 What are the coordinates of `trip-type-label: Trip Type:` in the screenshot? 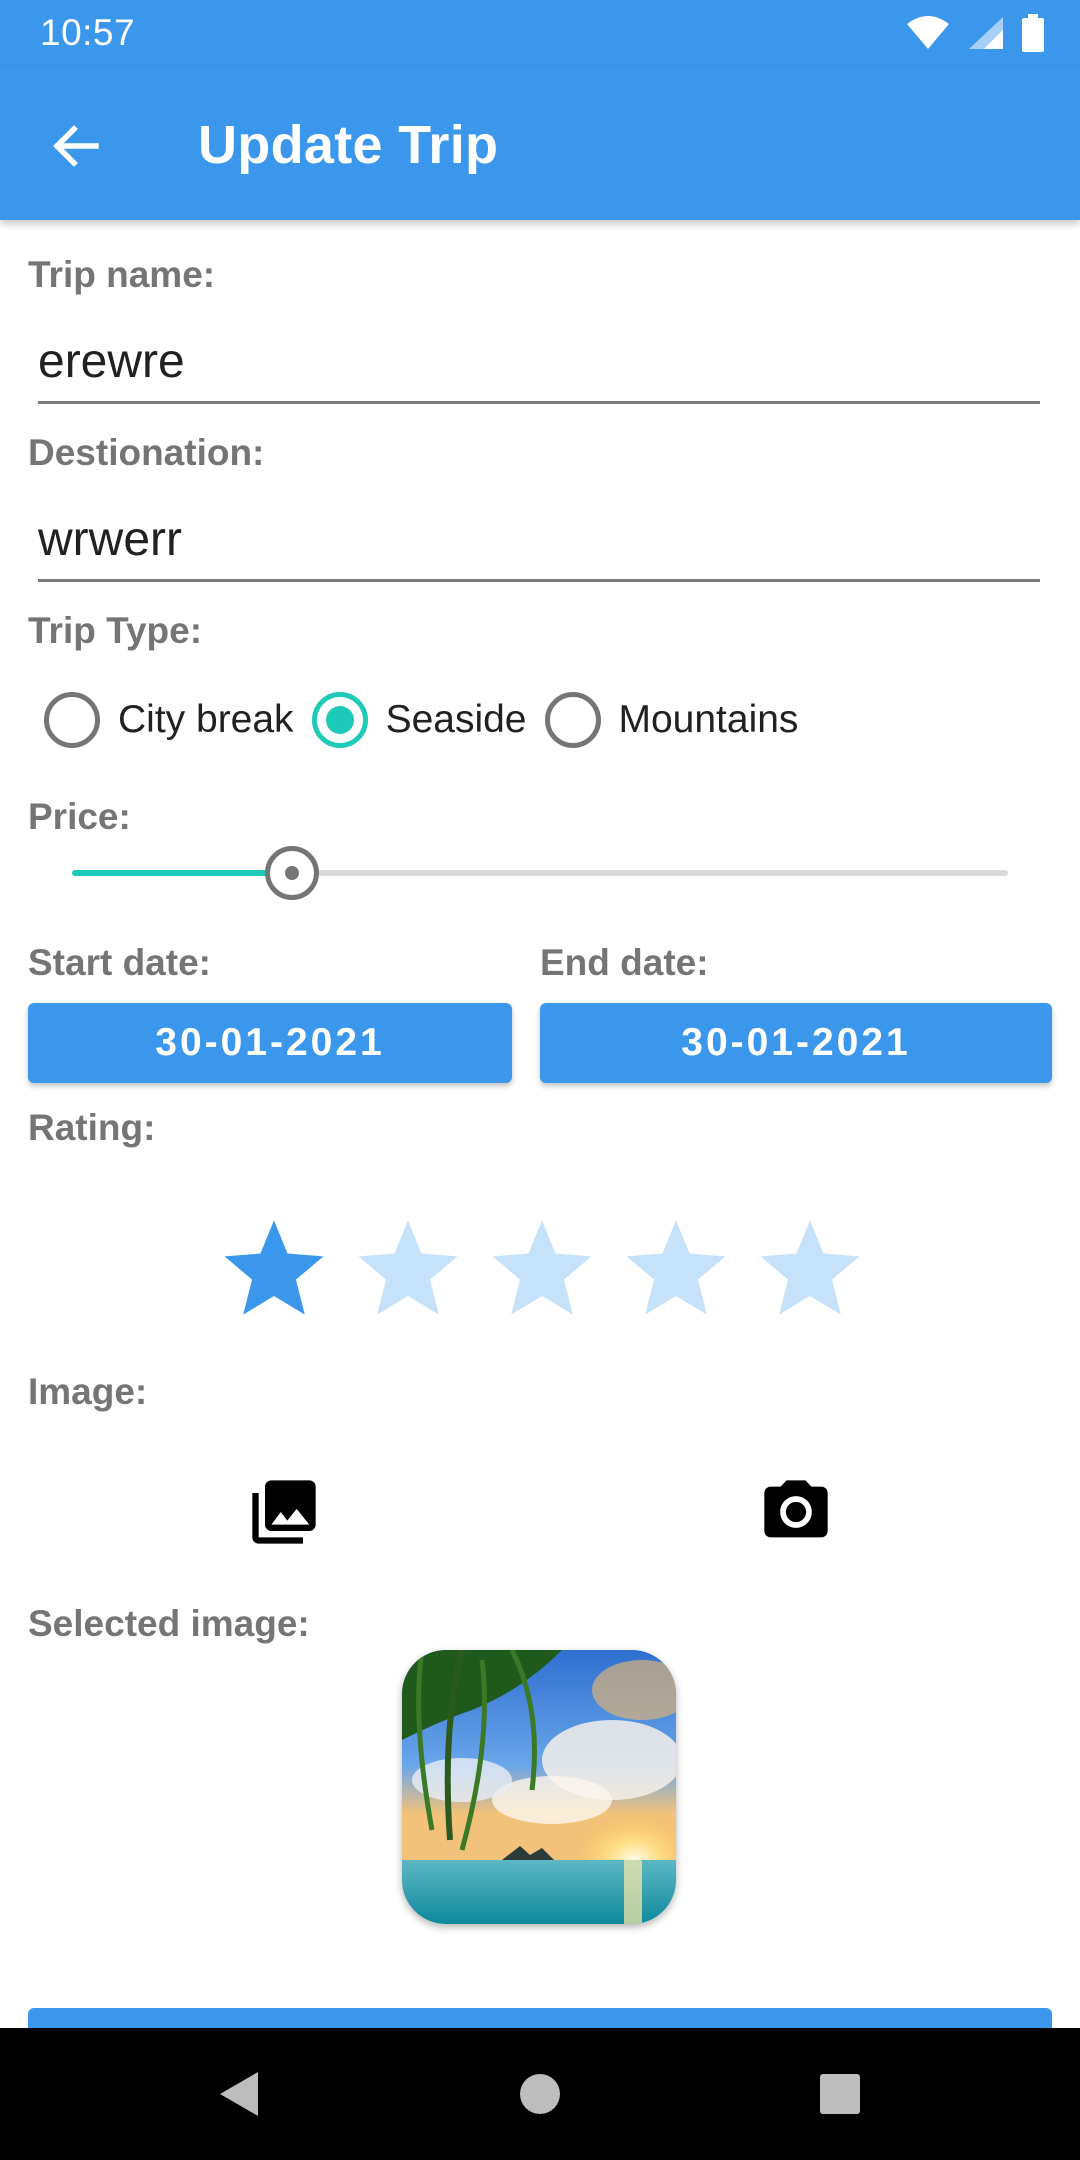 It's located at (115, 630).